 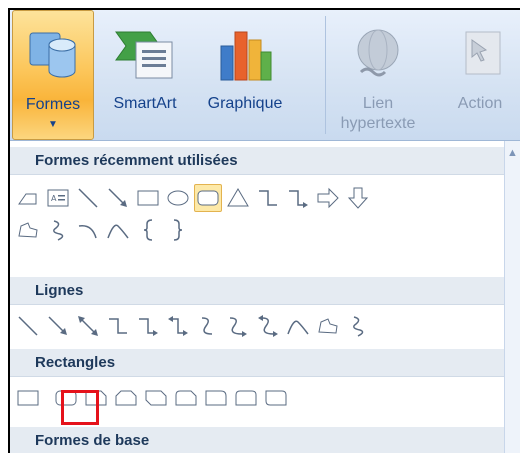 I want to click on category-lines-header: Lignes, so click(x=257, y=291).